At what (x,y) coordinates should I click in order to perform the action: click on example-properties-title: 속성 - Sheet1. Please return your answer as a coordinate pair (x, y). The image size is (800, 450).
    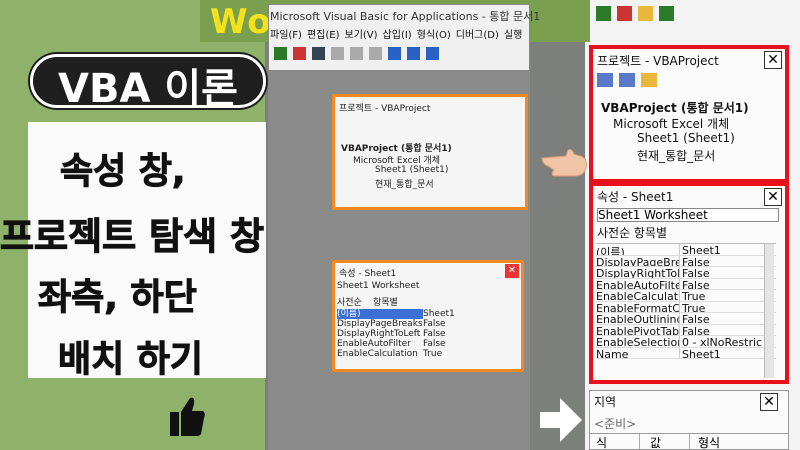
    Looking at the image, I should click on (368, 274).